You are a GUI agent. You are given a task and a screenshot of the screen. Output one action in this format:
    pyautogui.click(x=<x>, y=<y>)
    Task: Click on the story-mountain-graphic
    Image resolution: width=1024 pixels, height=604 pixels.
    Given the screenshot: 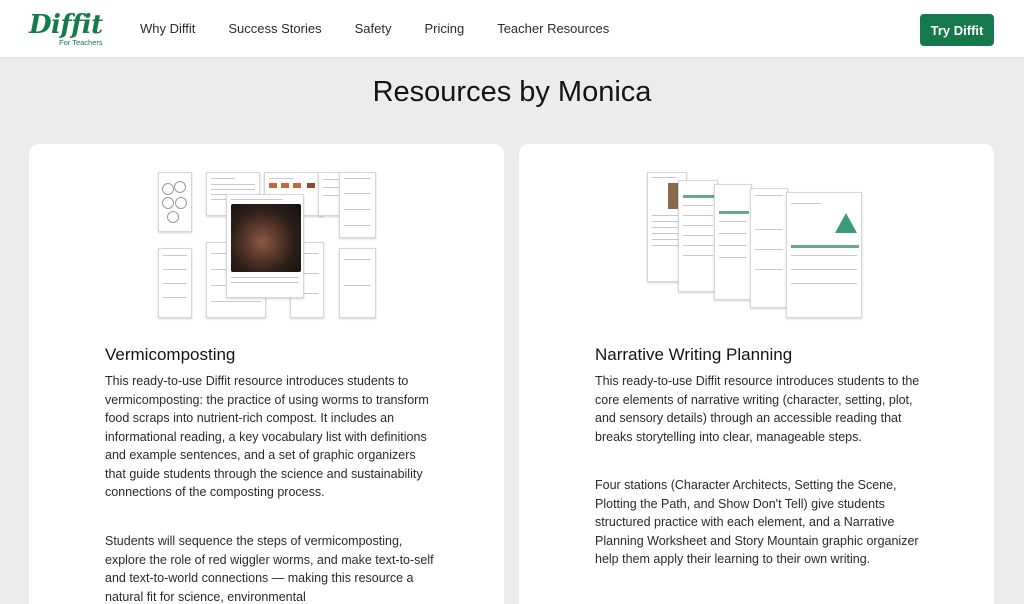 What is the action you would take?
    pyautogui.click(x=846, y=223)
    